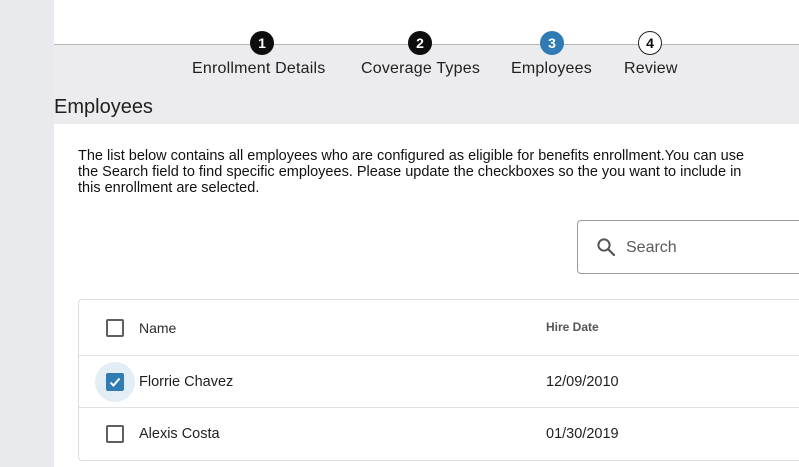  What do you see at coordinates (258, 69) in the screenshot?
I see `step-1-label: Enrollment Details` at bounding box center [258, 69].